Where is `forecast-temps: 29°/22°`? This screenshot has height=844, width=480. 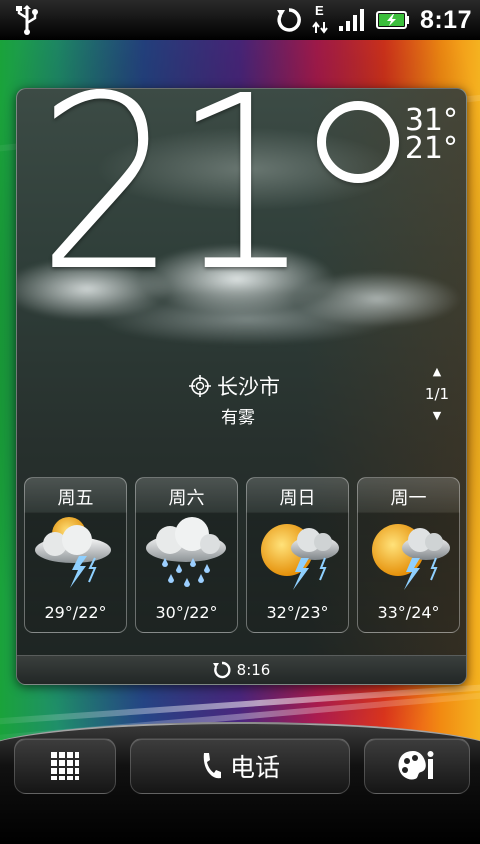
forecast-temps: 29°/22° is located at coordinates (75, 612).